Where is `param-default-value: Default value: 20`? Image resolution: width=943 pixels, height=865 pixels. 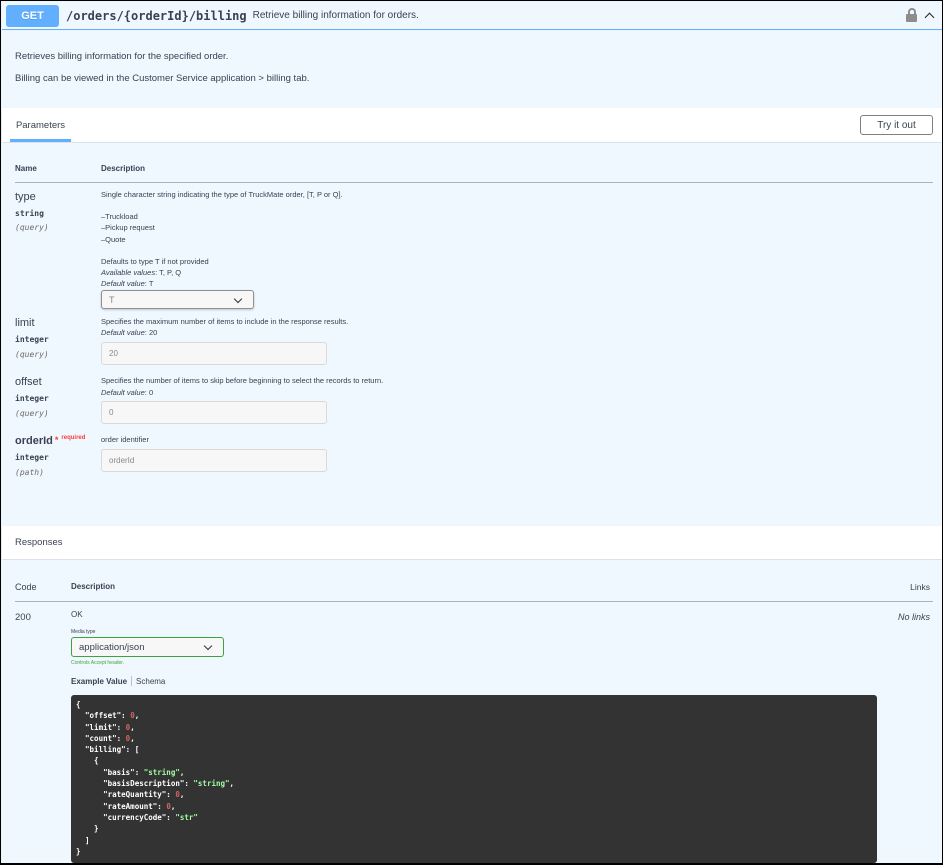
param-default-value: Default value: 20 is located at coordinates (129, 332).